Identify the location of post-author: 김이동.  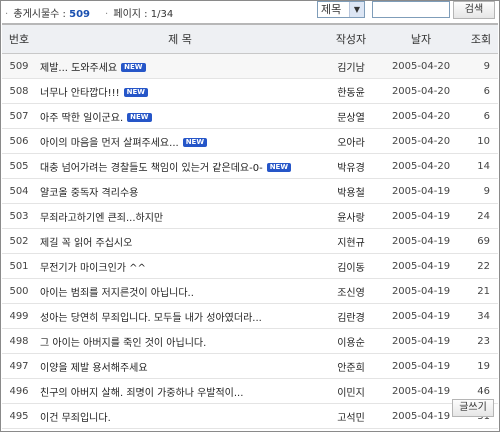
(351, 266).